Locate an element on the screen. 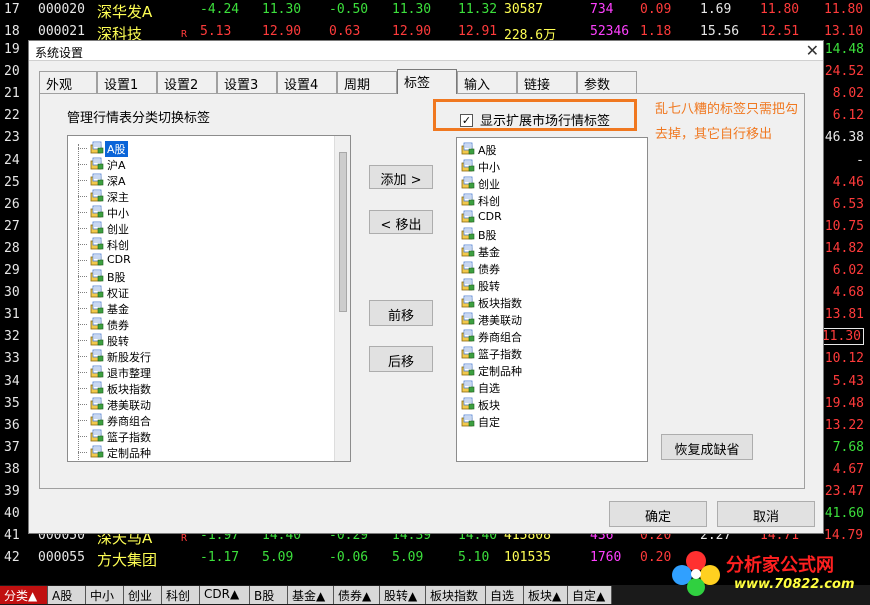  category-tab: 创业 is located at coordinates (143, 595).